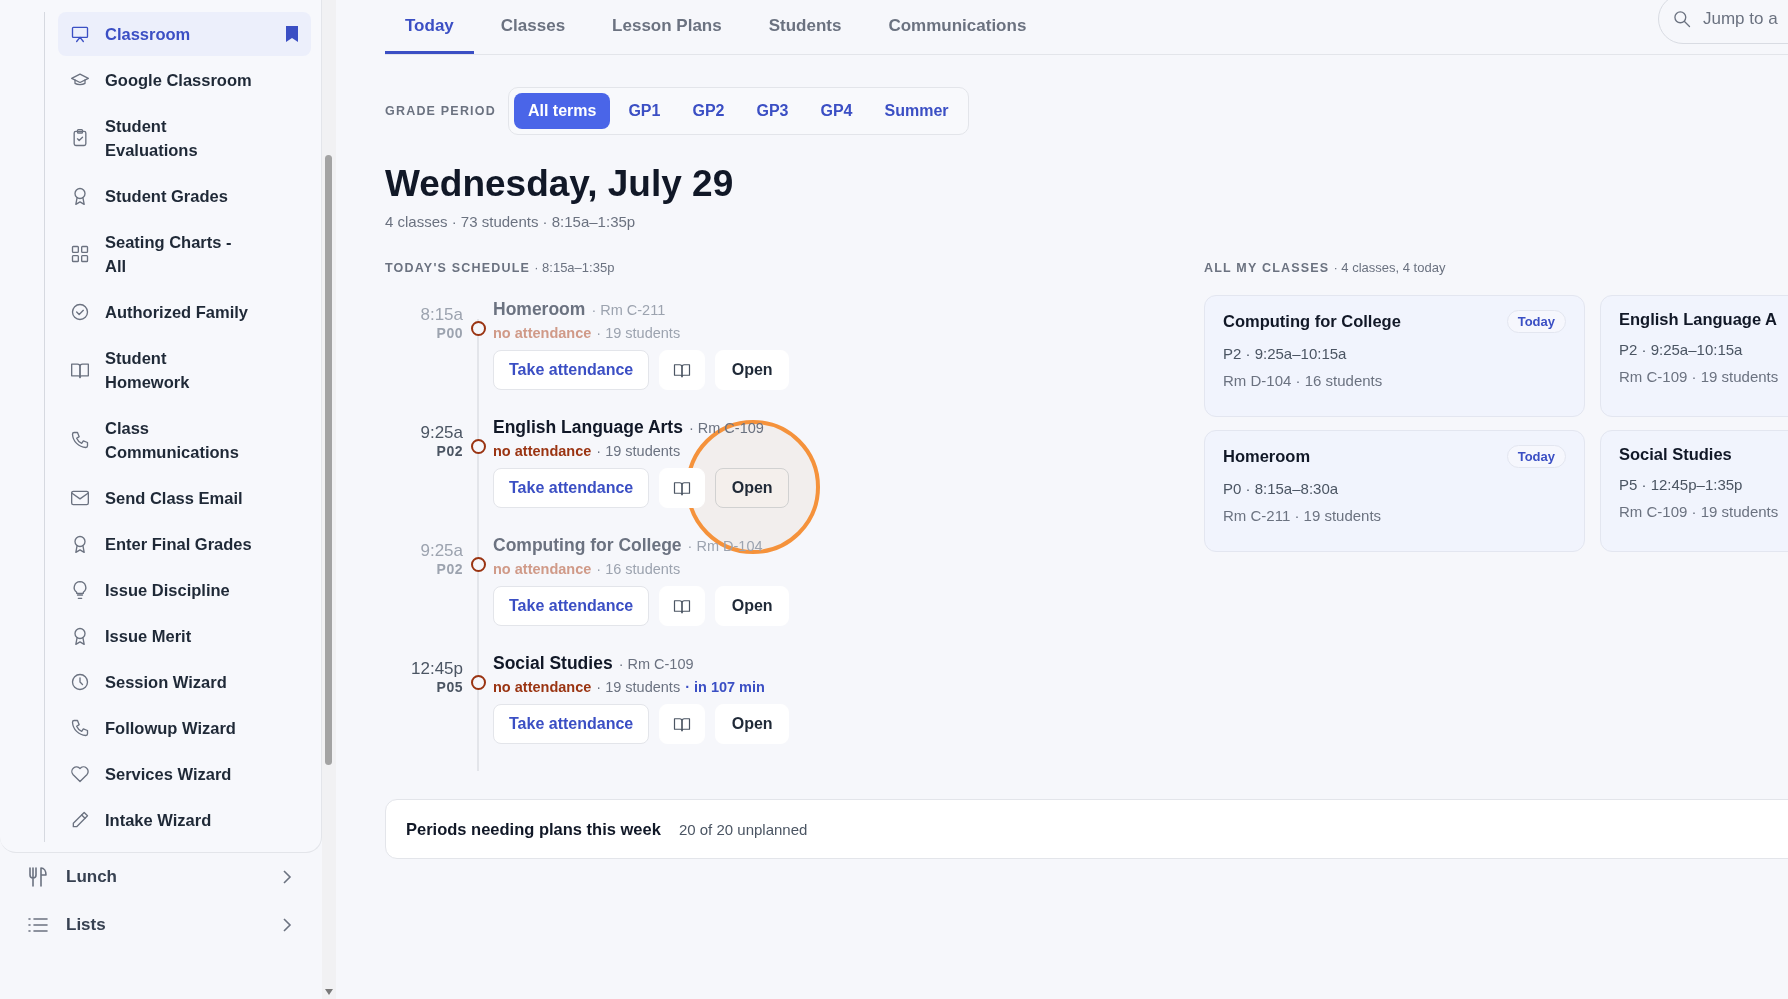  I want to click on sidebar-section: Lists, so click(161, 925).